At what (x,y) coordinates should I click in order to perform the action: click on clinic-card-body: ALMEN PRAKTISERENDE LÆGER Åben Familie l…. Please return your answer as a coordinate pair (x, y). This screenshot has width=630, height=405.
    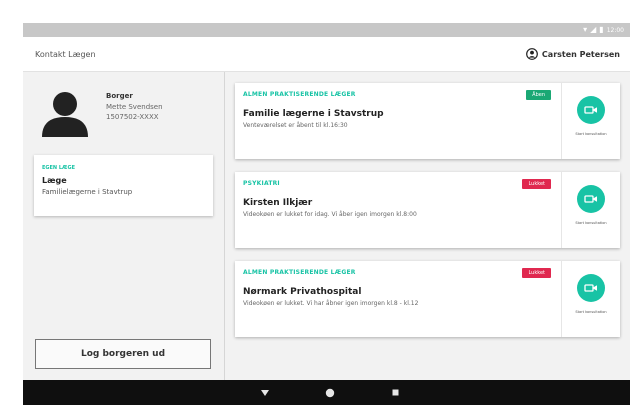
    Looking at the image, I should click on (398, 121).